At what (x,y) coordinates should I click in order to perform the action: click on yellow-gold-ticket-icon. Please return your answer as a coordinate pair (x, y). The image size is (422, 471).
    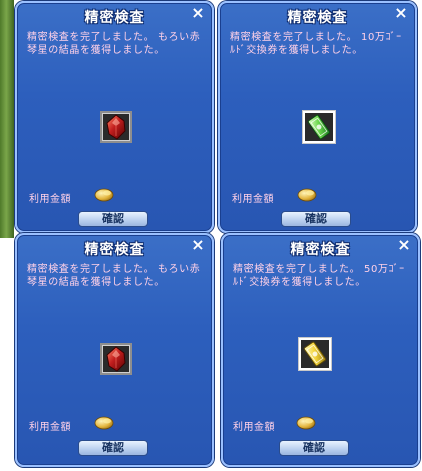
    Looking at the image, I should click on (315, 354).